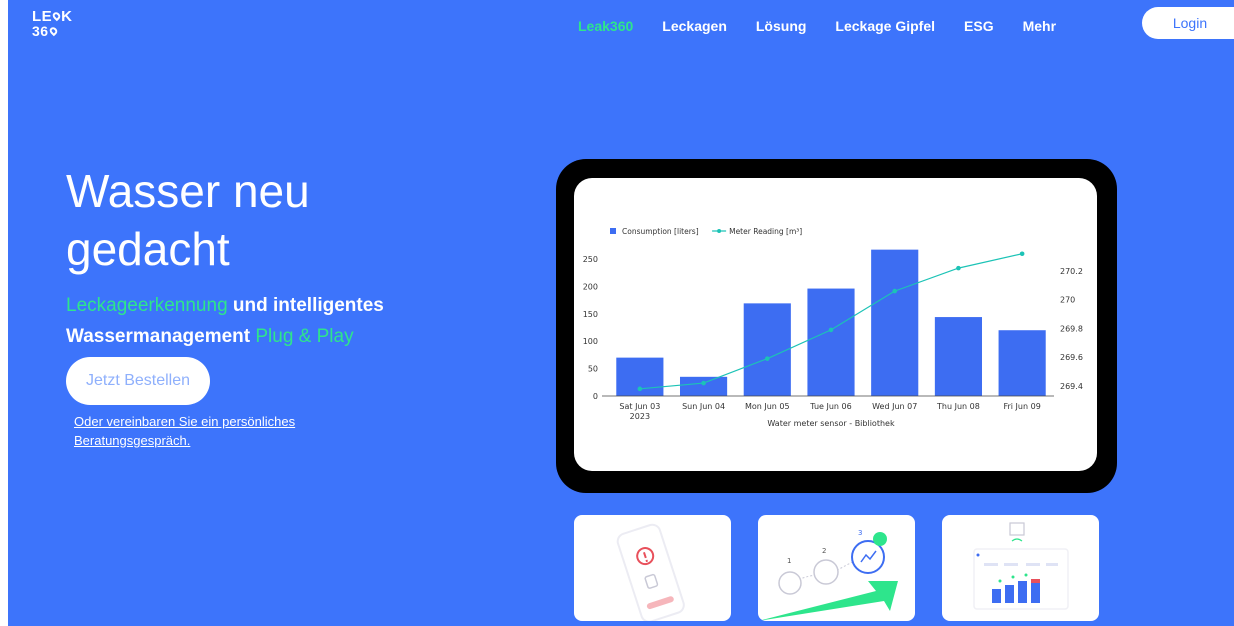 The image size is (1234, 626). What do you see at coordinates (789, 561) in the screenshot?
I see `svg-text: 1` at bounding box center [789, 561].